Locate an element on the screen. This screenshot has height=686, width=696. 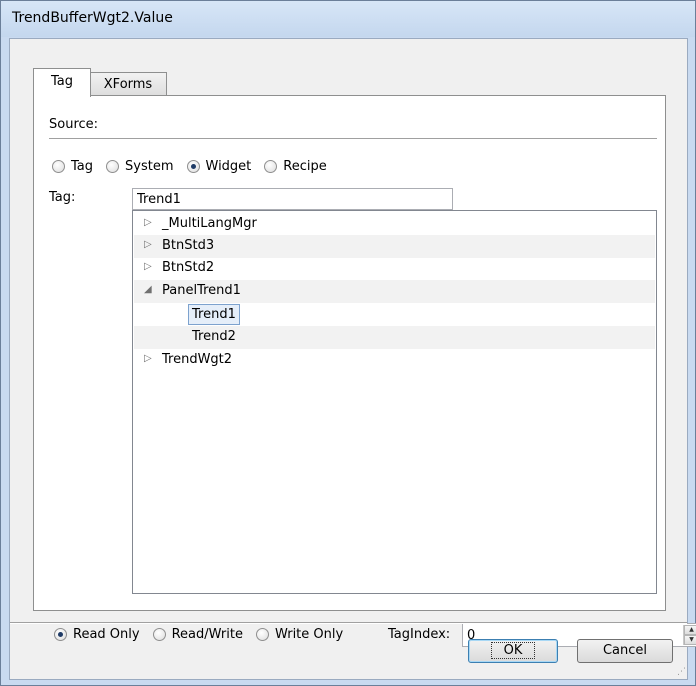
tree-item-trendwgt2: ▷ TrendWgt2 is located at coordinates (394, 360).